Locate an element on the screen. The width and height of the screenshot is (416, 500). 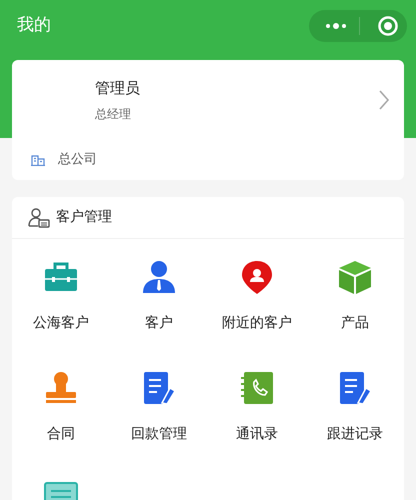
customer-icon is located at coordinates (39, 217).